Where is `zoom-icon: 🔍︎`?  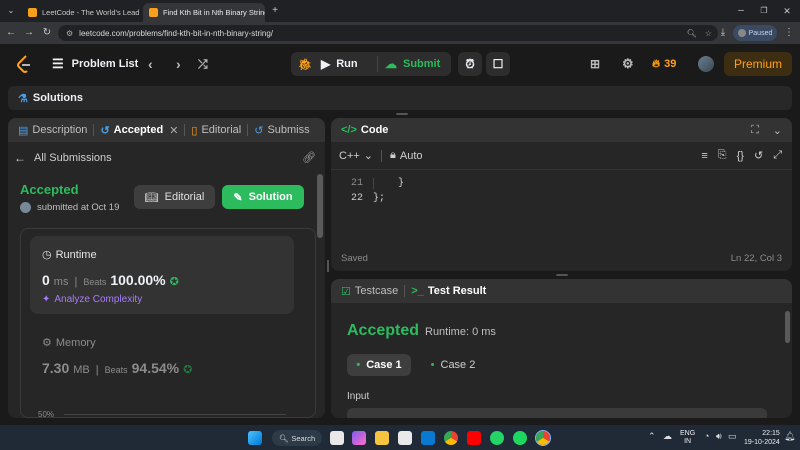 zoom-icon: 🔍︎ is located at coordinates (692, 33).